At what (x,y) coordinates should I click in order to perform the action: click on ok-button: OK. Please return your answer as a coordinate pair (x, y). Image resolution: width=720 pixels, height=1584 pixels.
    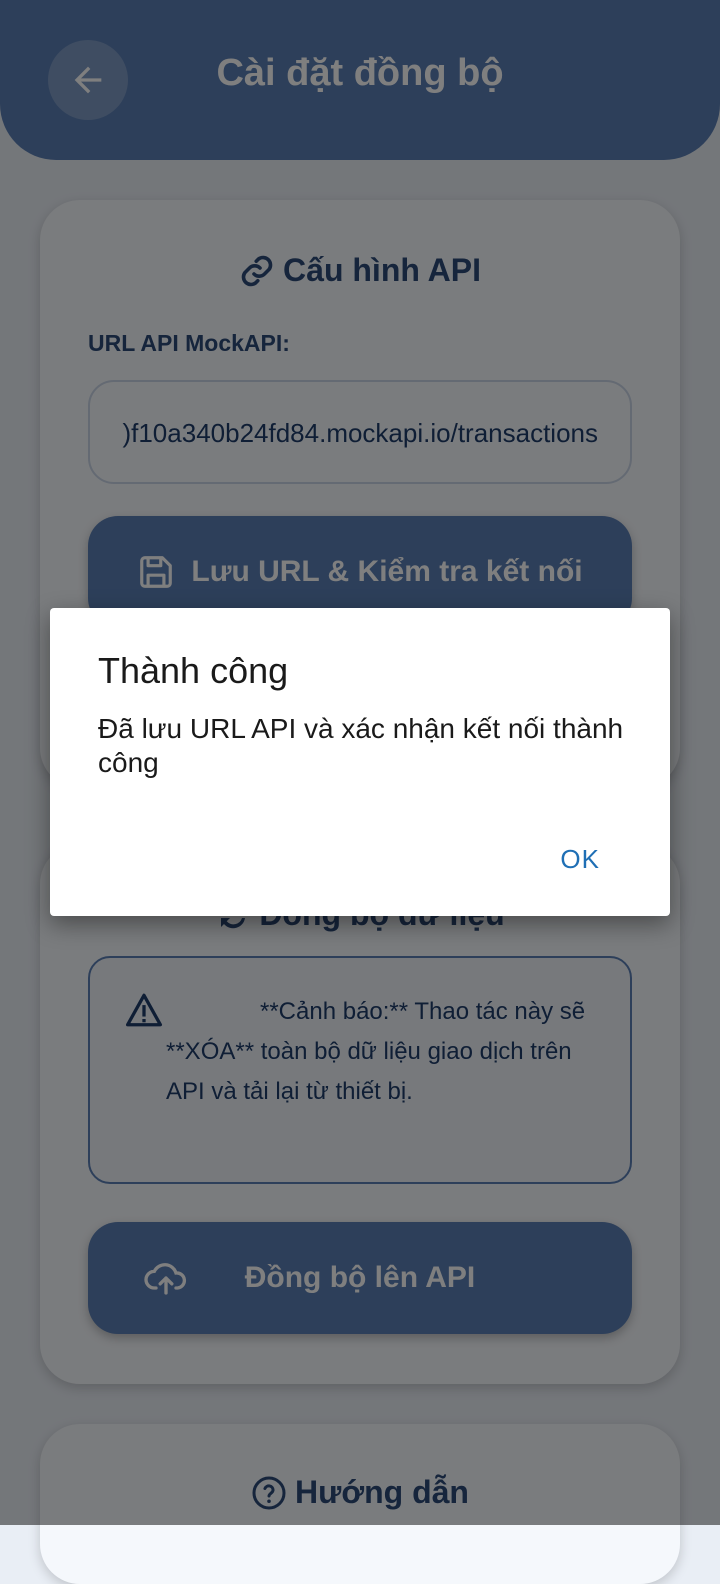
    Looking at the image, I should click on (580, 859).